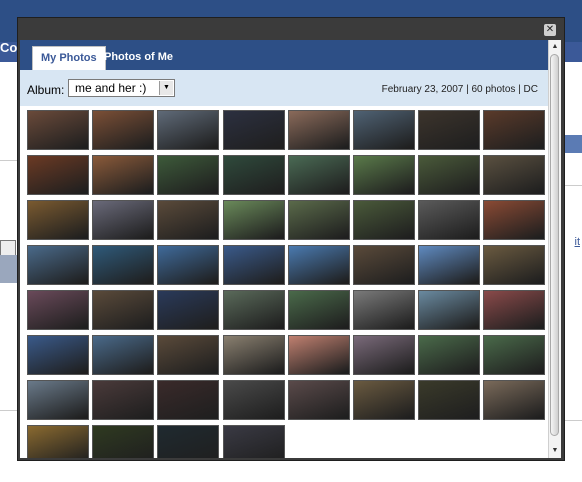 This screenshot has width=582, height=482. What do you see at coordinates (555, 451) in the screenshot?
I see `scroll-down-icon: ▼` at bounding box center [555, 451].